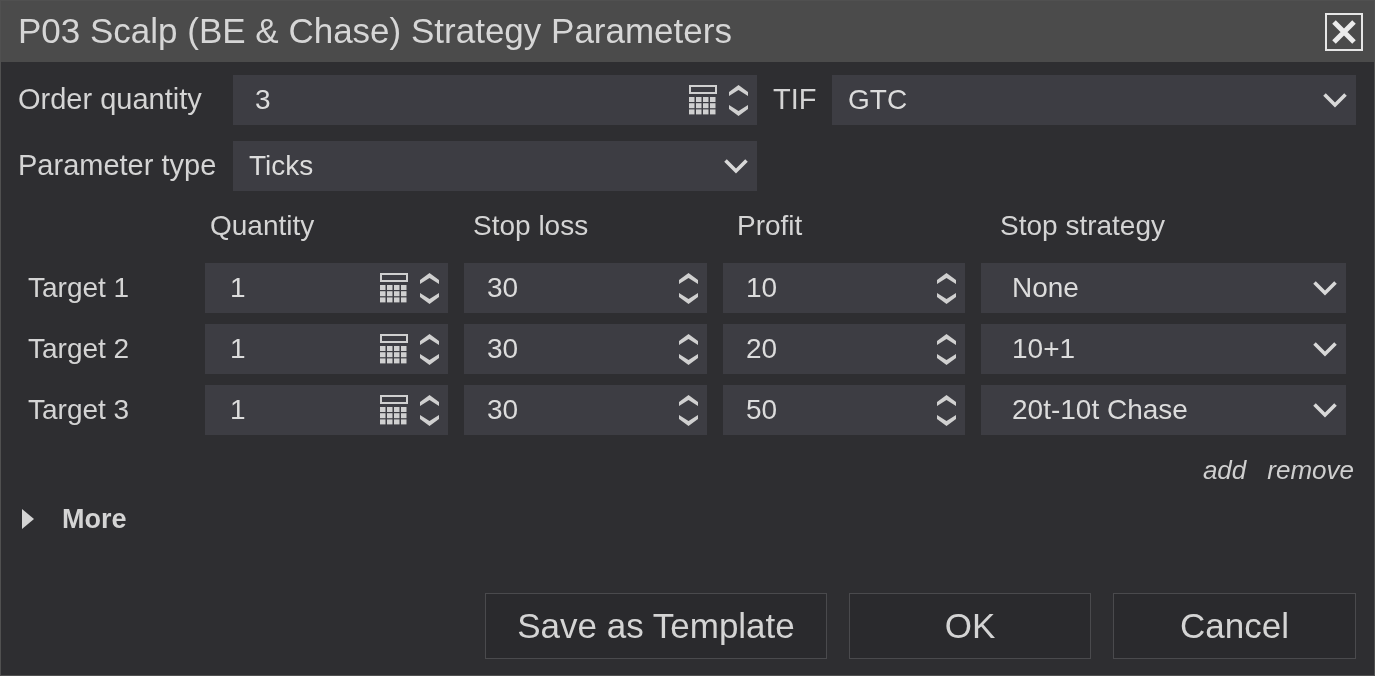  I want to click on dropdown: 20t-10t Chase, so click(1163, 410).